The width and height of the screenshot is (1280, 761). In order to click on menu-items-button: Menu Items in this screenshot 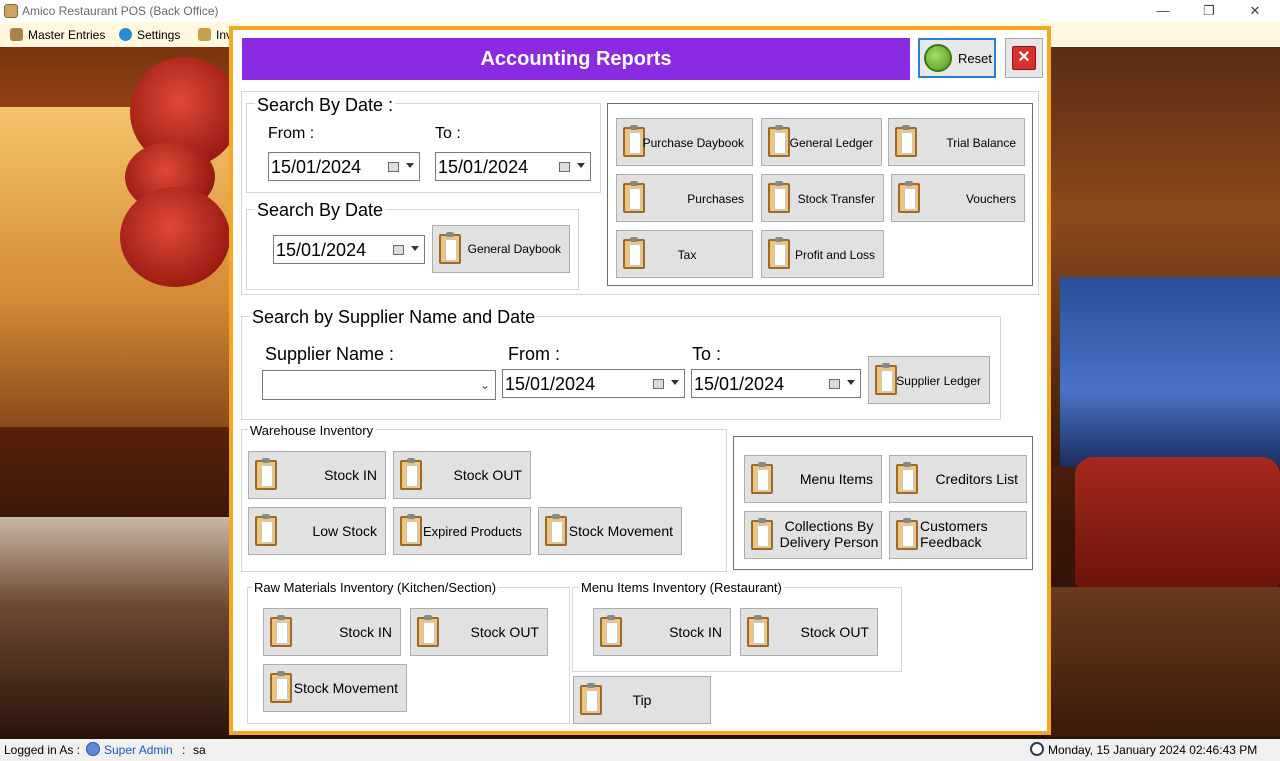, I will do `click(813, 479)`.